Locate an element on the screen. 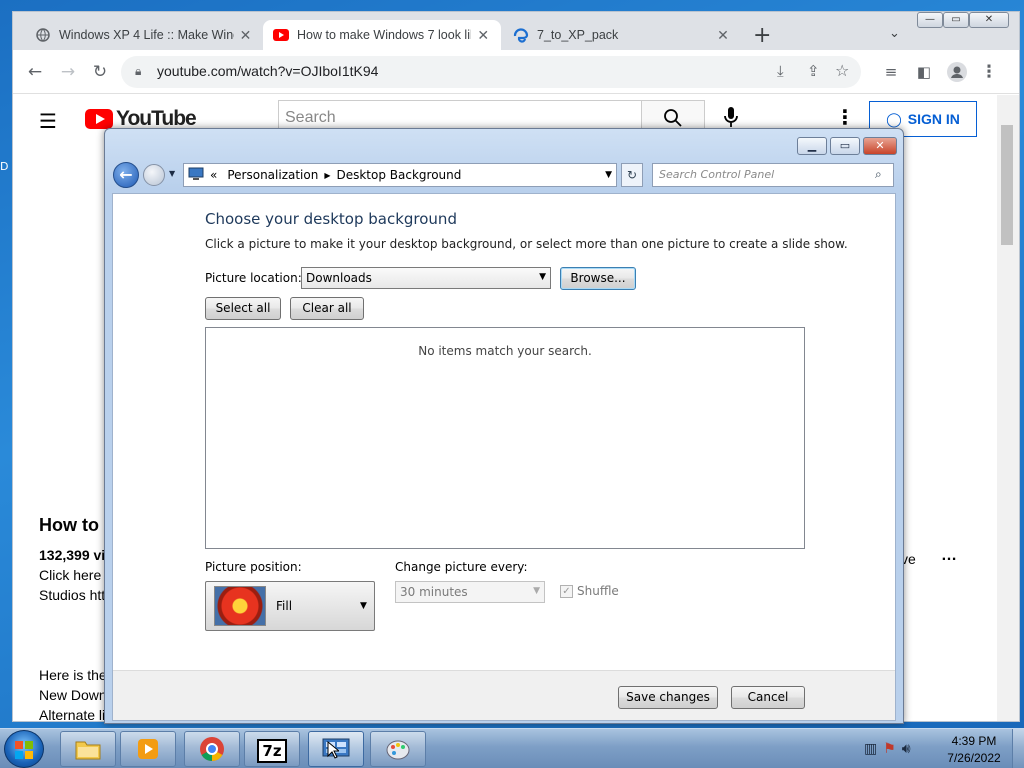 Image resolution: width=1024 pixels, height=768 pixels. system-tray: ▥⚑🔊︎ is located at coordinates (890, 749).